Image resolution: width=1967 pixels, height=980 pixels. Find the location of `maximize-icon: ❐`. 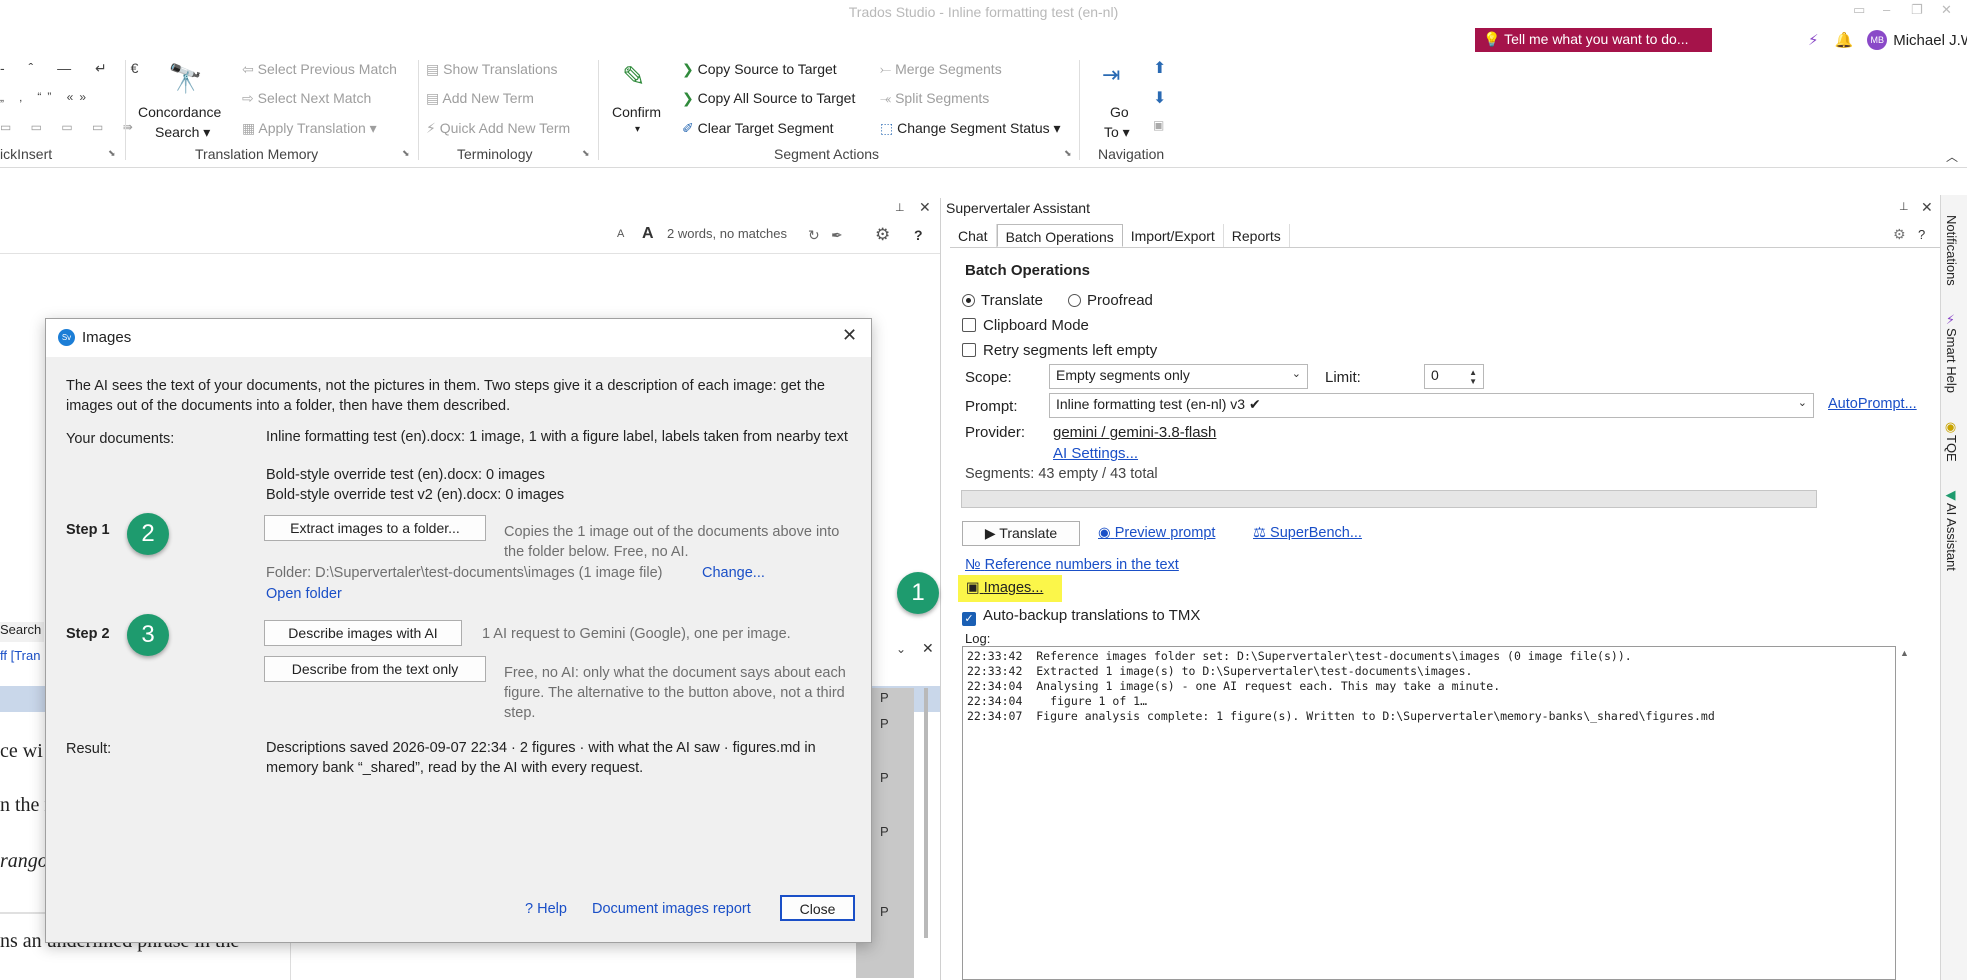

maximize-icon: ❐ is located at coordinates (1917, 10).